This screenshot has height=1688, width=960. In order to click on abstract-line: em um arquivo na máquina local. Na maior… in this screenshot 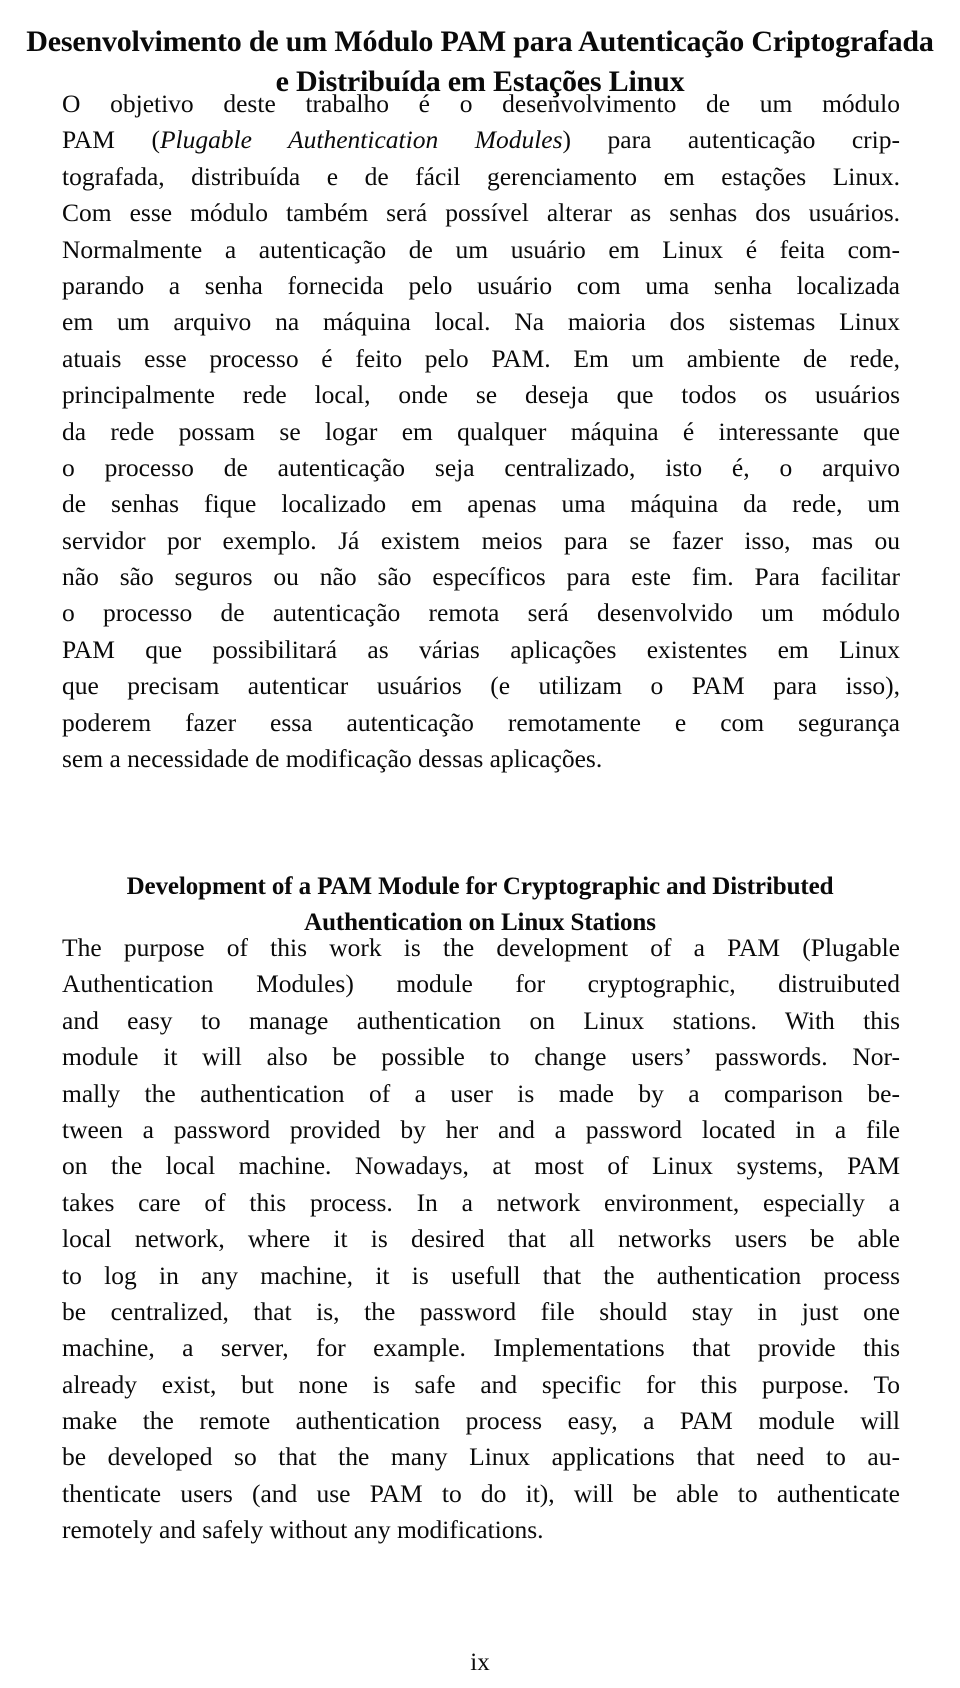, I will do `click(481, 322)`.